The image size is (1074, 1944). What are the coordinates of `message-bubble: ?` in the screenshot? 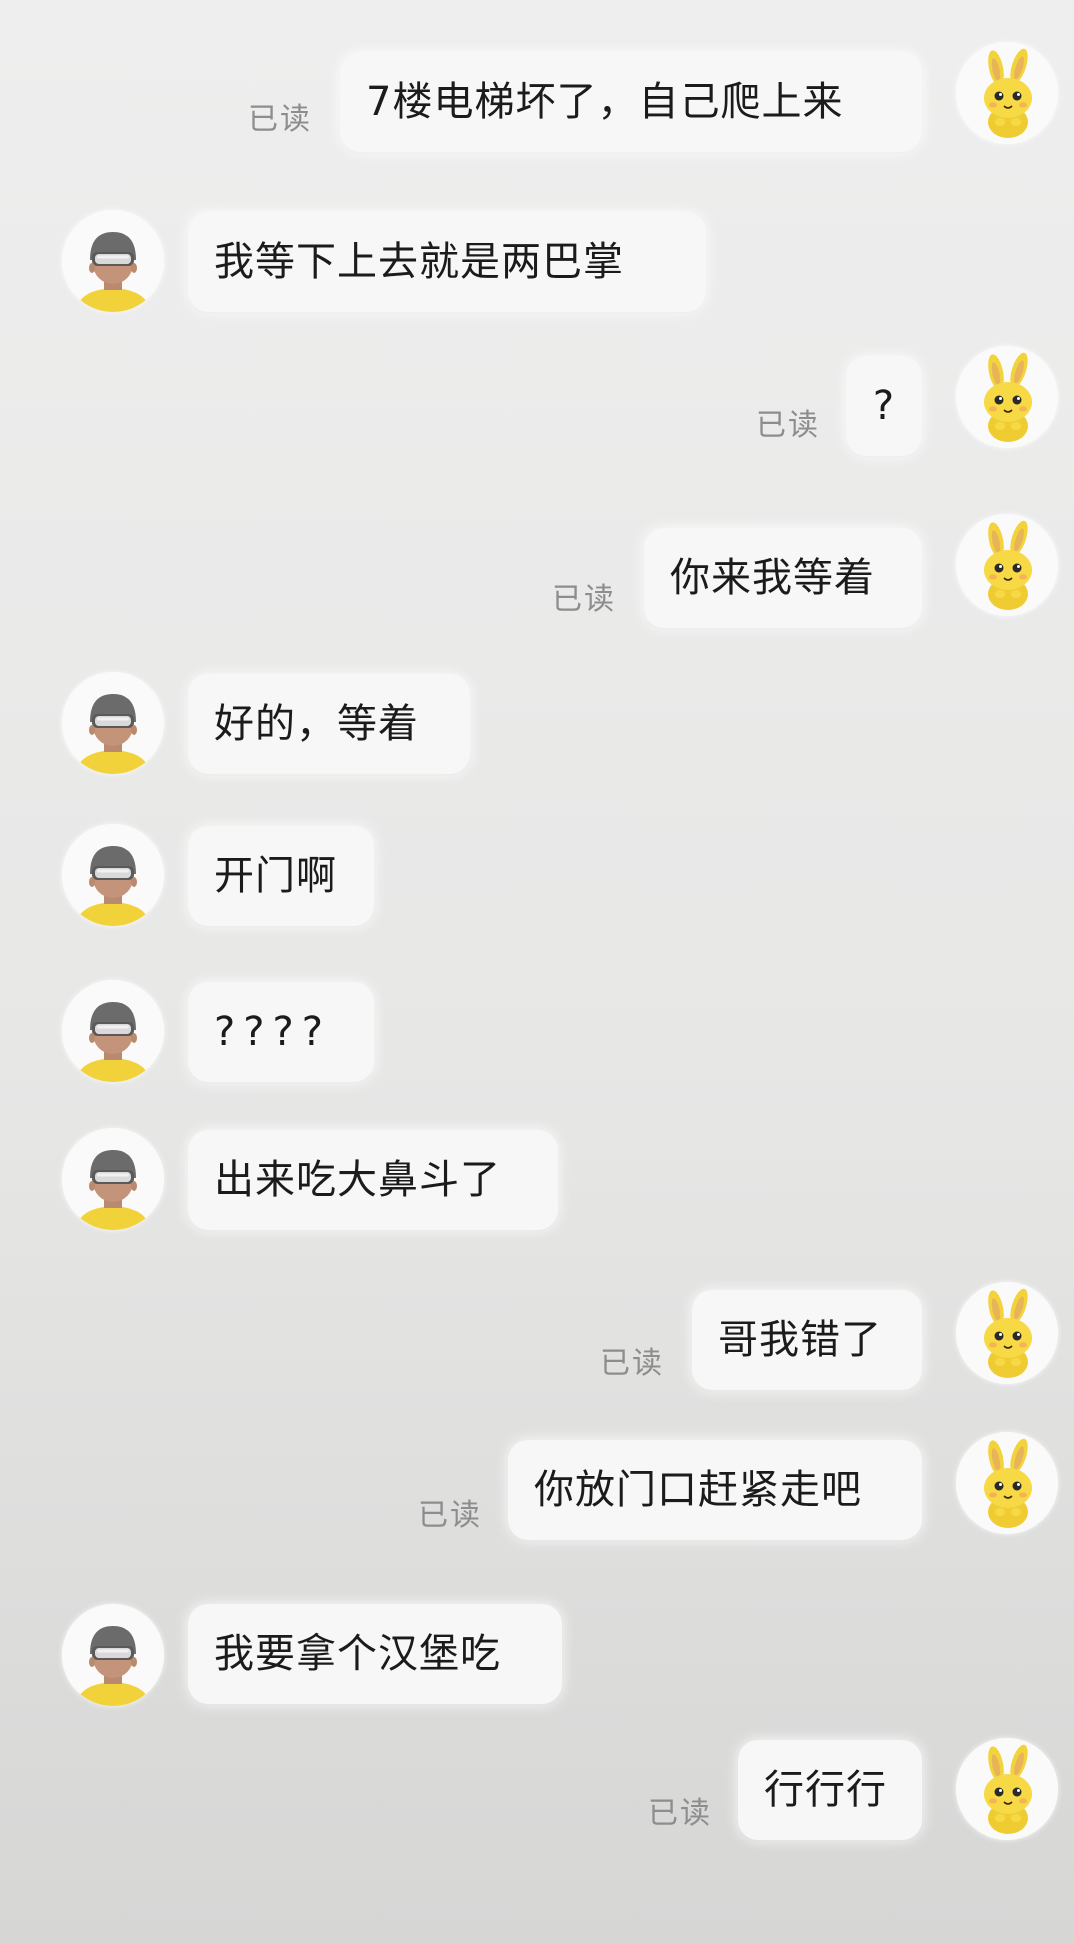 It's located at (884, 406).